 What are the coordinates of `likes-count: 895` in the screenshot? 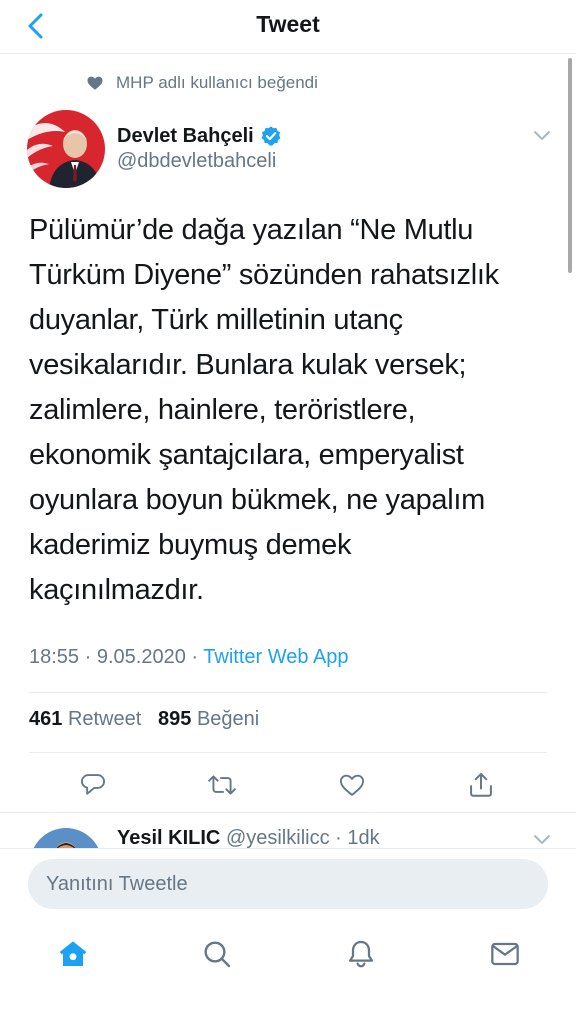 It's located at (175, 719).